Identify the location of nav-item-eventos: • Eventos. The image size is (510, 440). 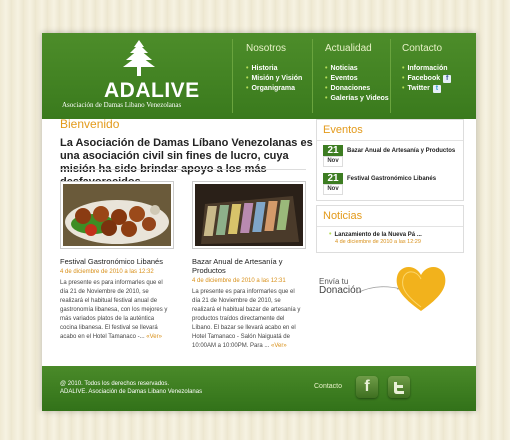
(357, 79).